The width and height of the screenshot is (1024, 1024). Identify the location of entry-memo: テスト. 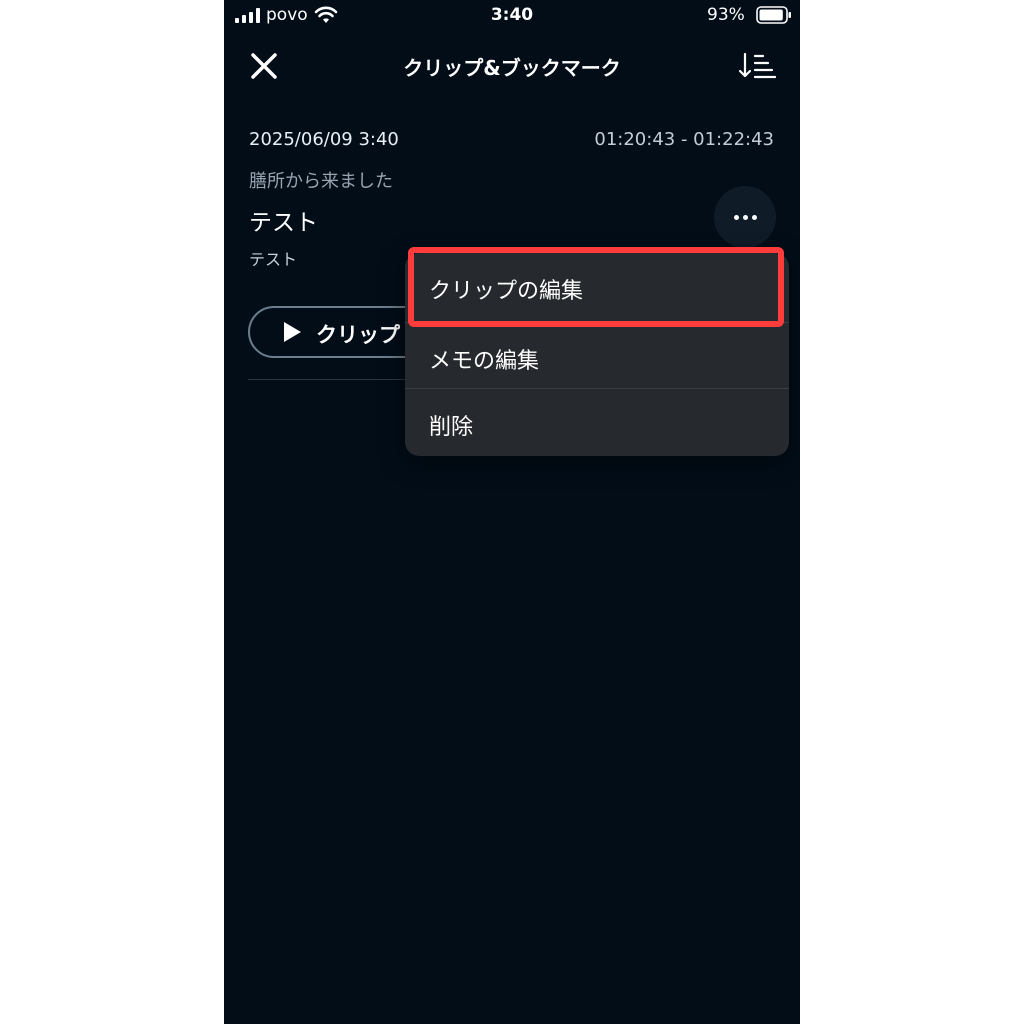
(273, 259).